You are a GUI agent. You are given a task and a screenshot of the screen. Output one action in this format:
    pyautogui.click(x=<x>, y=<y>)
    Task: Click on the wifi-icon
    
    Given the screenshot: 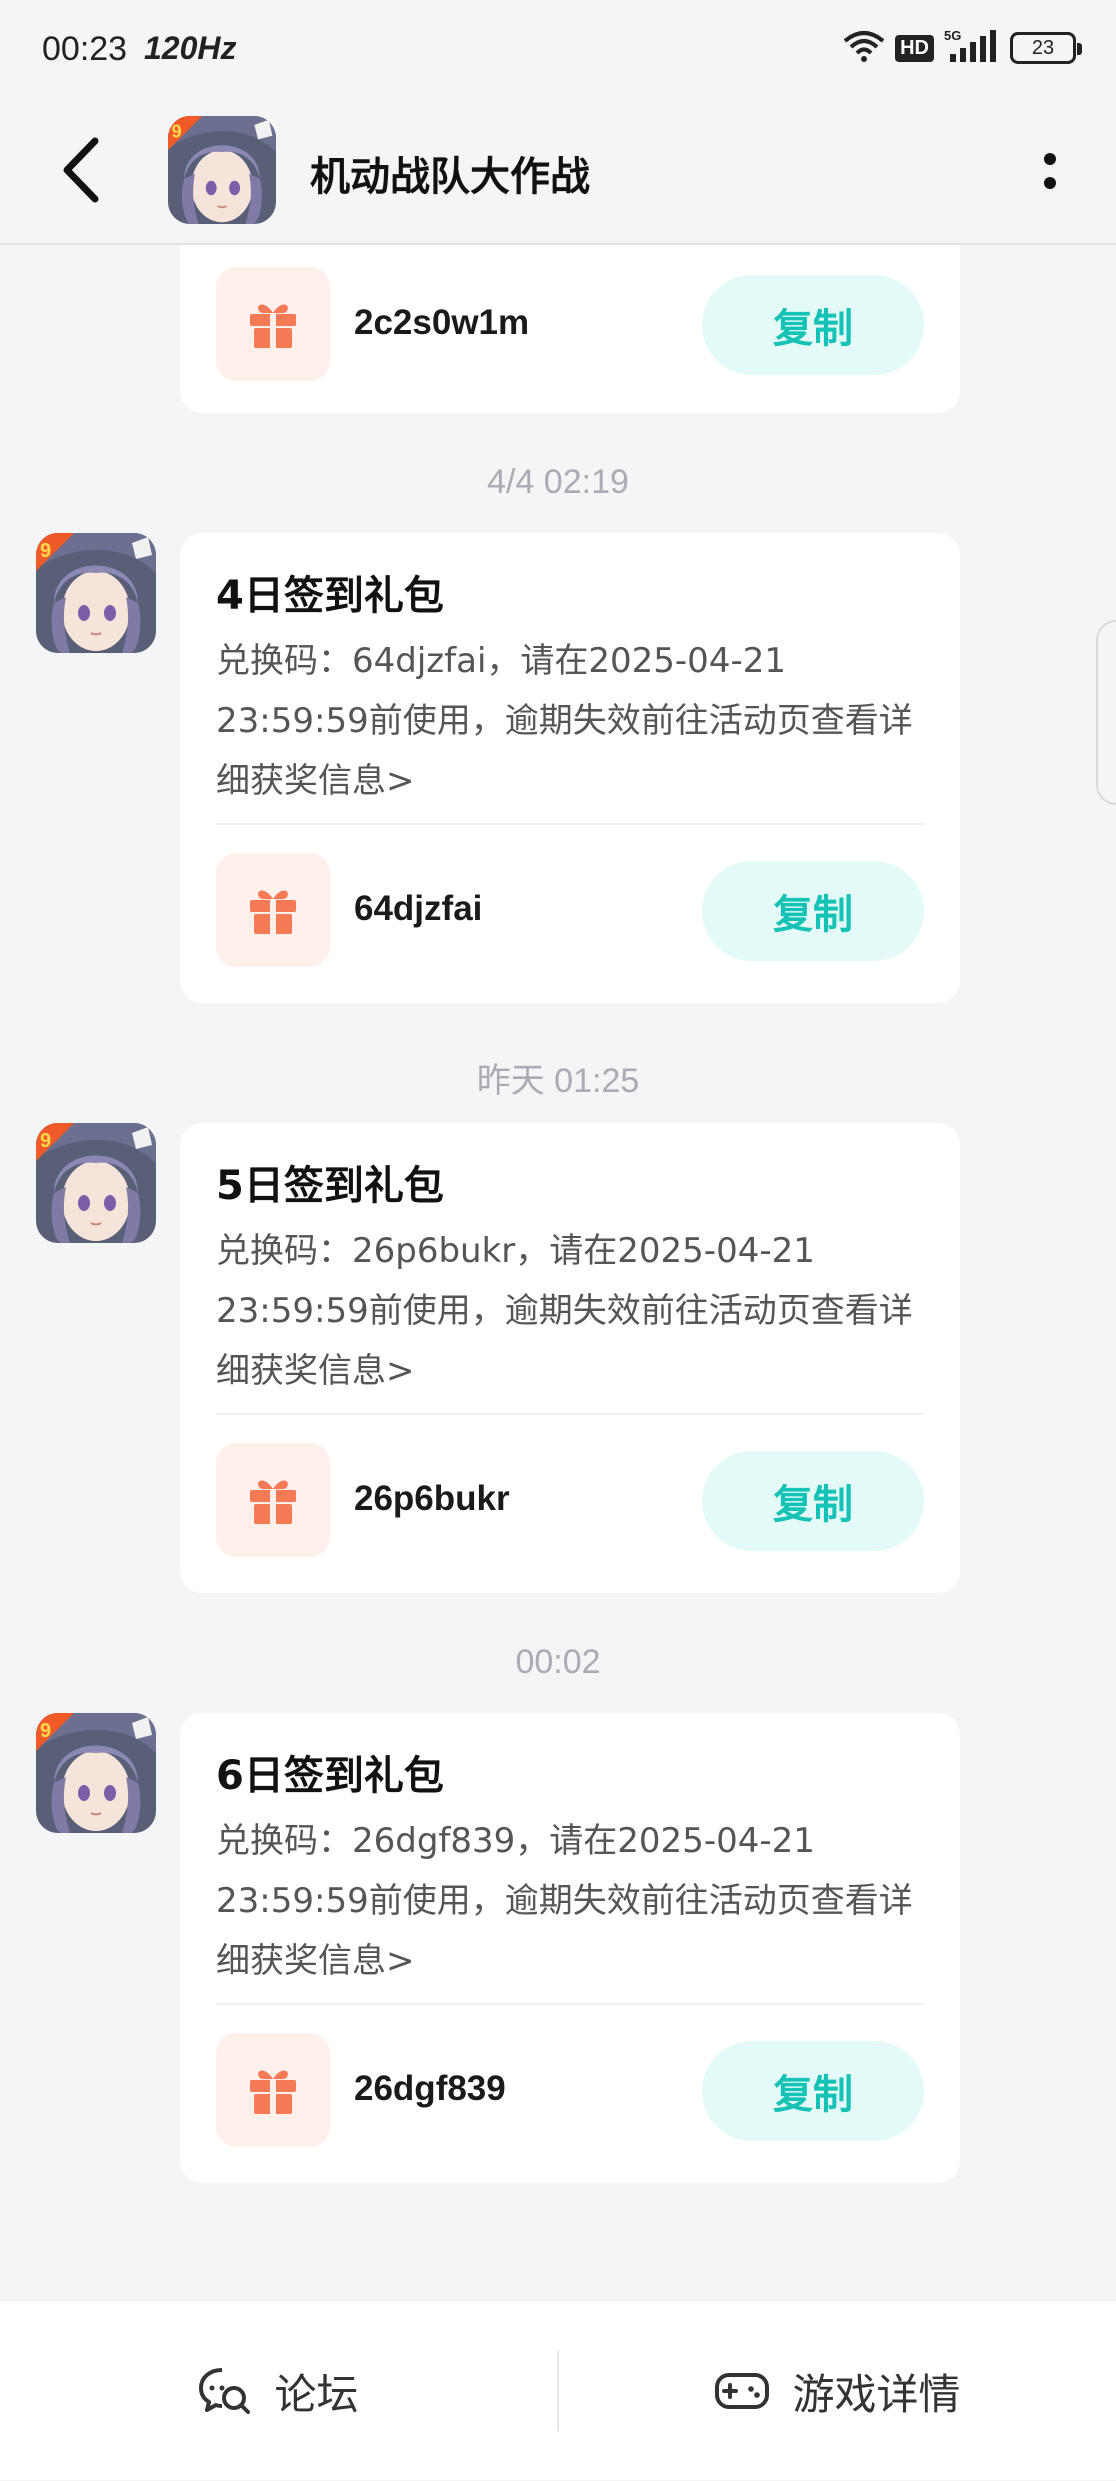 What is the action you would take?
    pyautogui.click(x=864, y=48)
    